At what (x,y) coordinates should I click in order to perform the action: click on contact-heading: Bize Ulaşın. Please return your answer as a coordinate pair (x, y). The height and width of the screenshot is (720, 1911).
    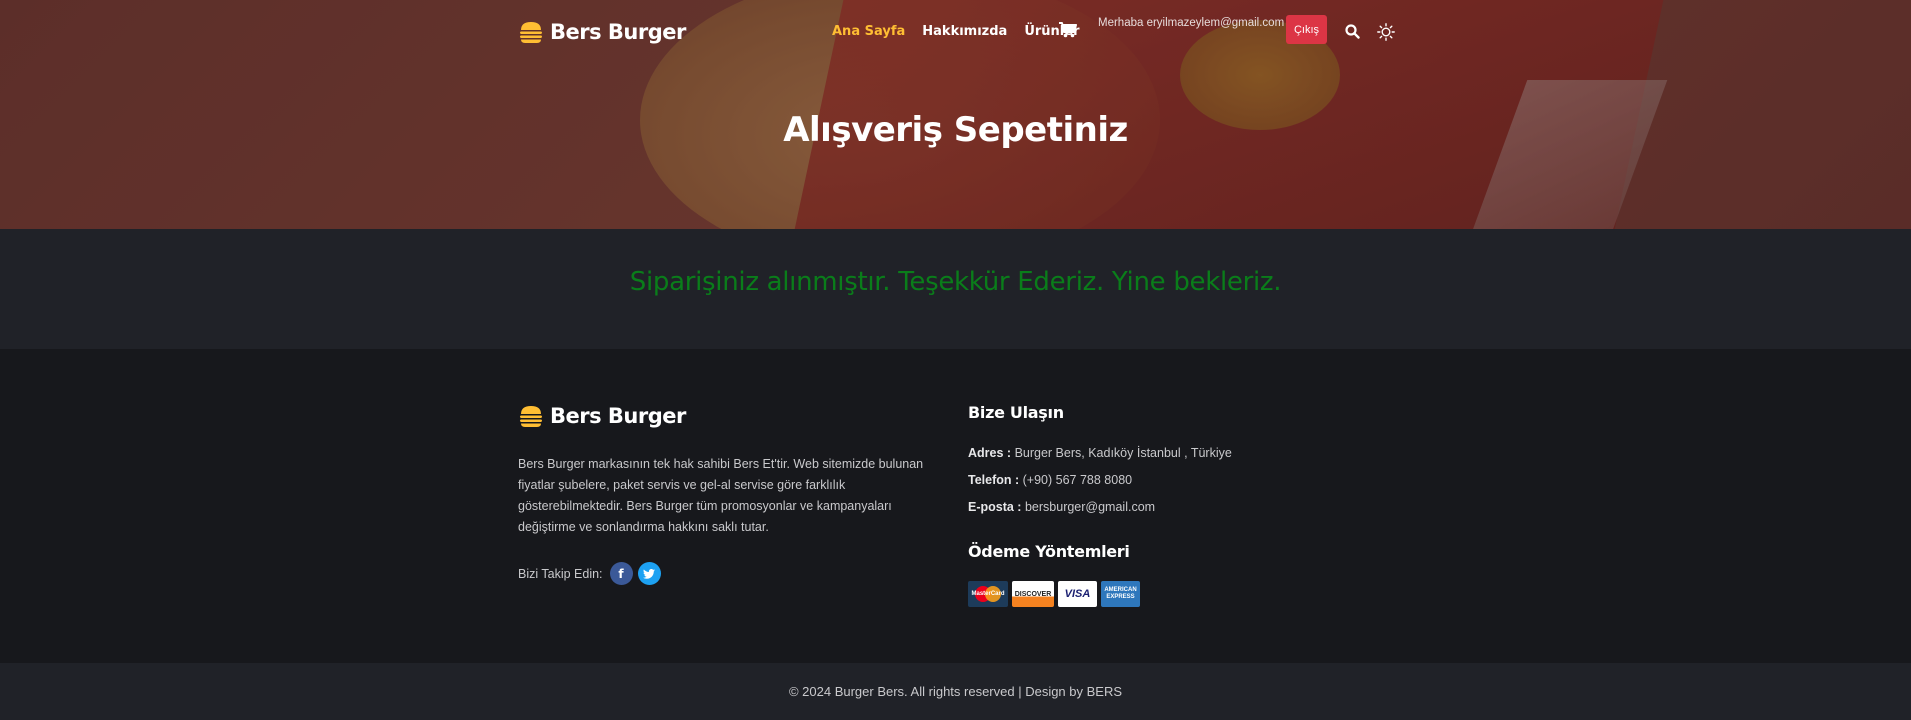
    Looking at the image, I should click on (1016, 412).